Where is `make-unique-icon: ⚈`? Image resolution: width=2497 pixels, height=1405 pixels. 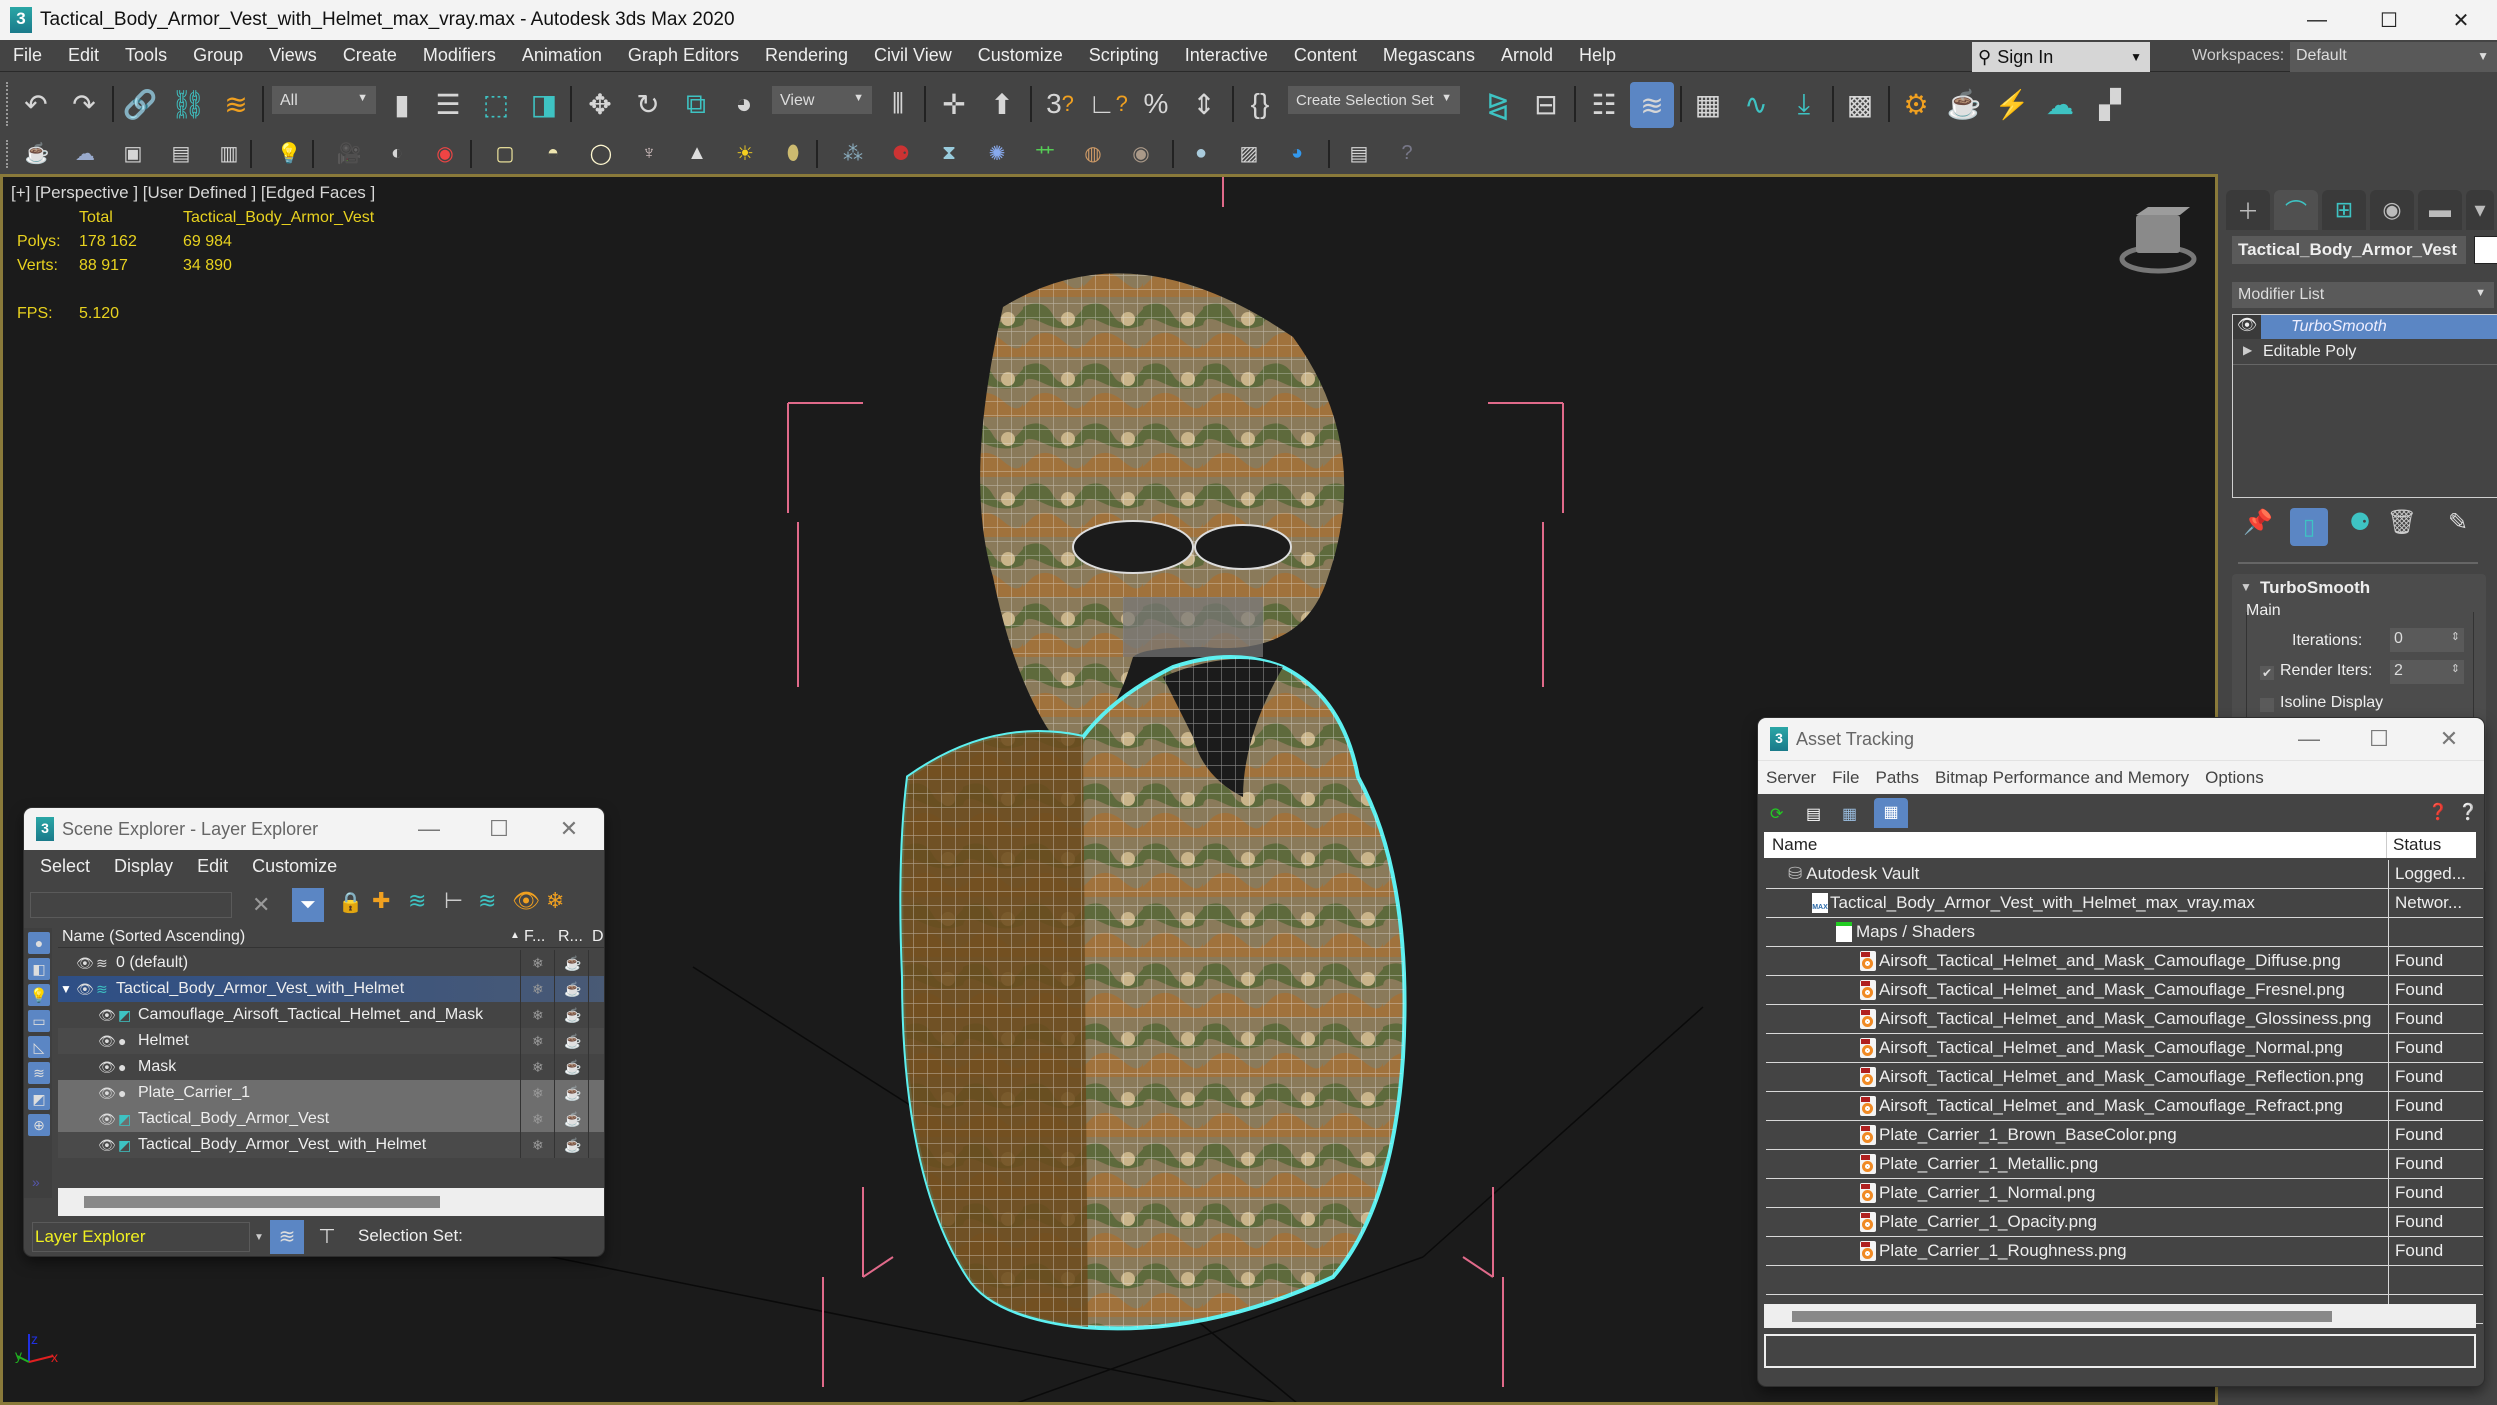
make-unique-icon: ⚈ is located at coordinates (2360, 526).